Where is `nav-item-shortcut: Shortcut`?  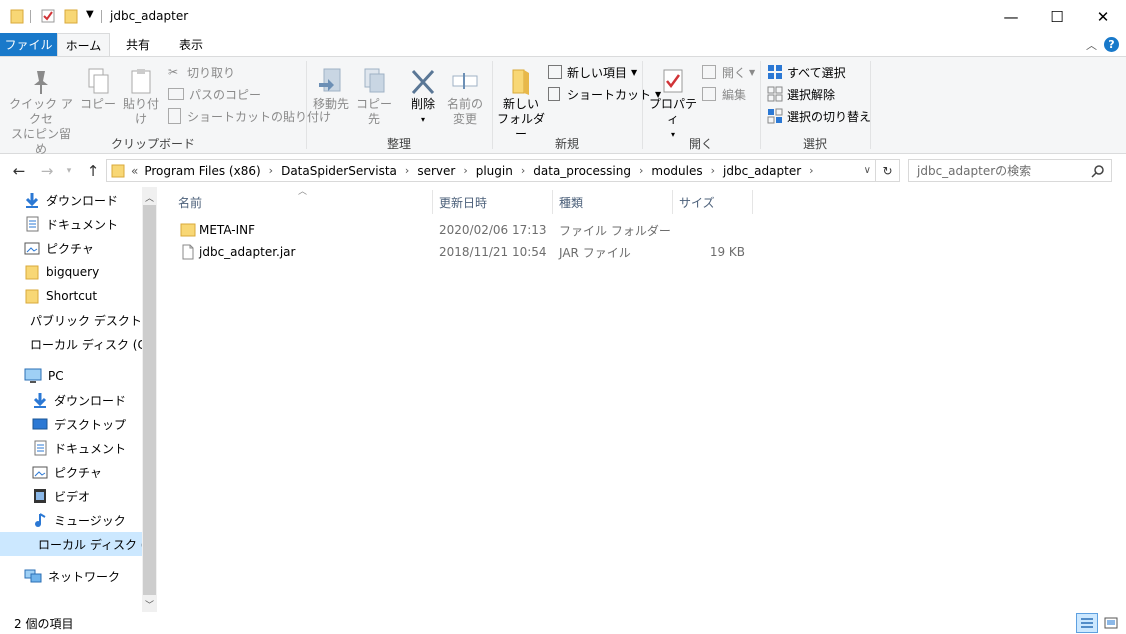
nav-item-shortcut: Shortcut is located at coordinates (83, 296).